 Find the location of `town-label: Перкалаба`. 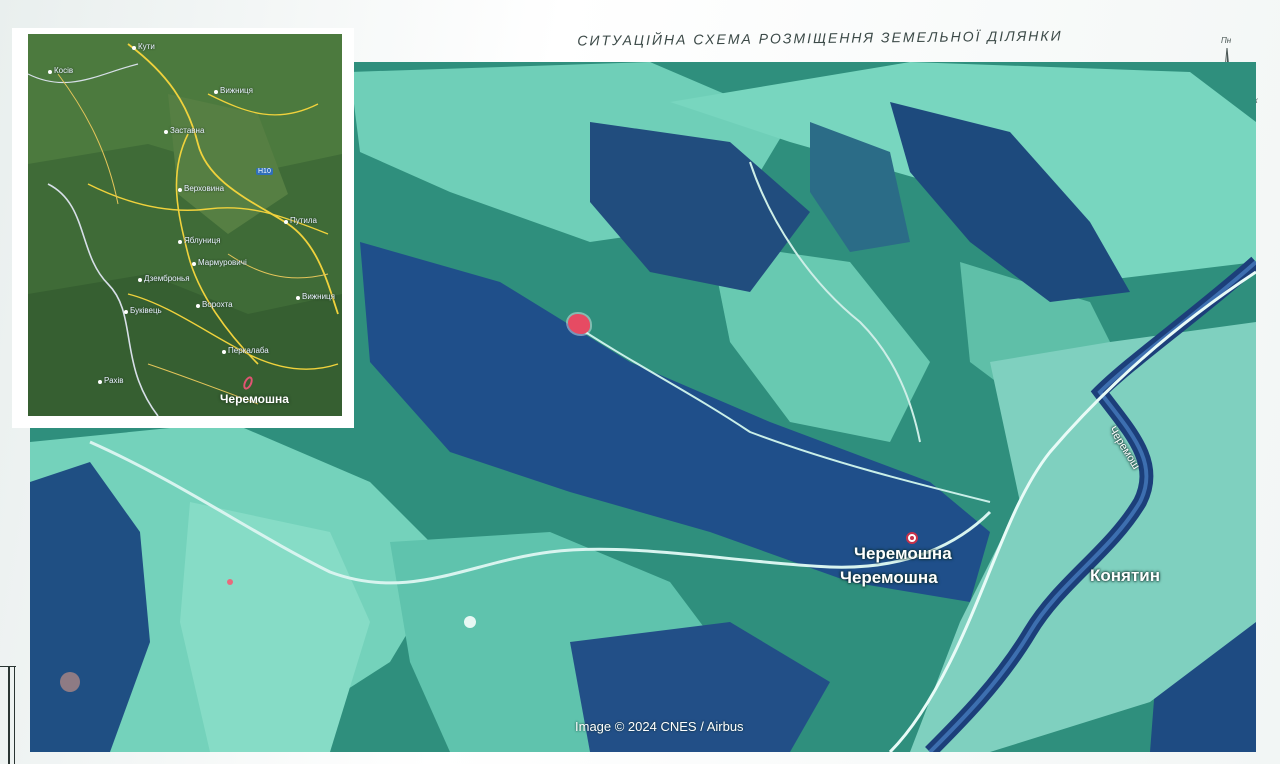

town-label: Перкалаба is located at coordinates (248, 350).